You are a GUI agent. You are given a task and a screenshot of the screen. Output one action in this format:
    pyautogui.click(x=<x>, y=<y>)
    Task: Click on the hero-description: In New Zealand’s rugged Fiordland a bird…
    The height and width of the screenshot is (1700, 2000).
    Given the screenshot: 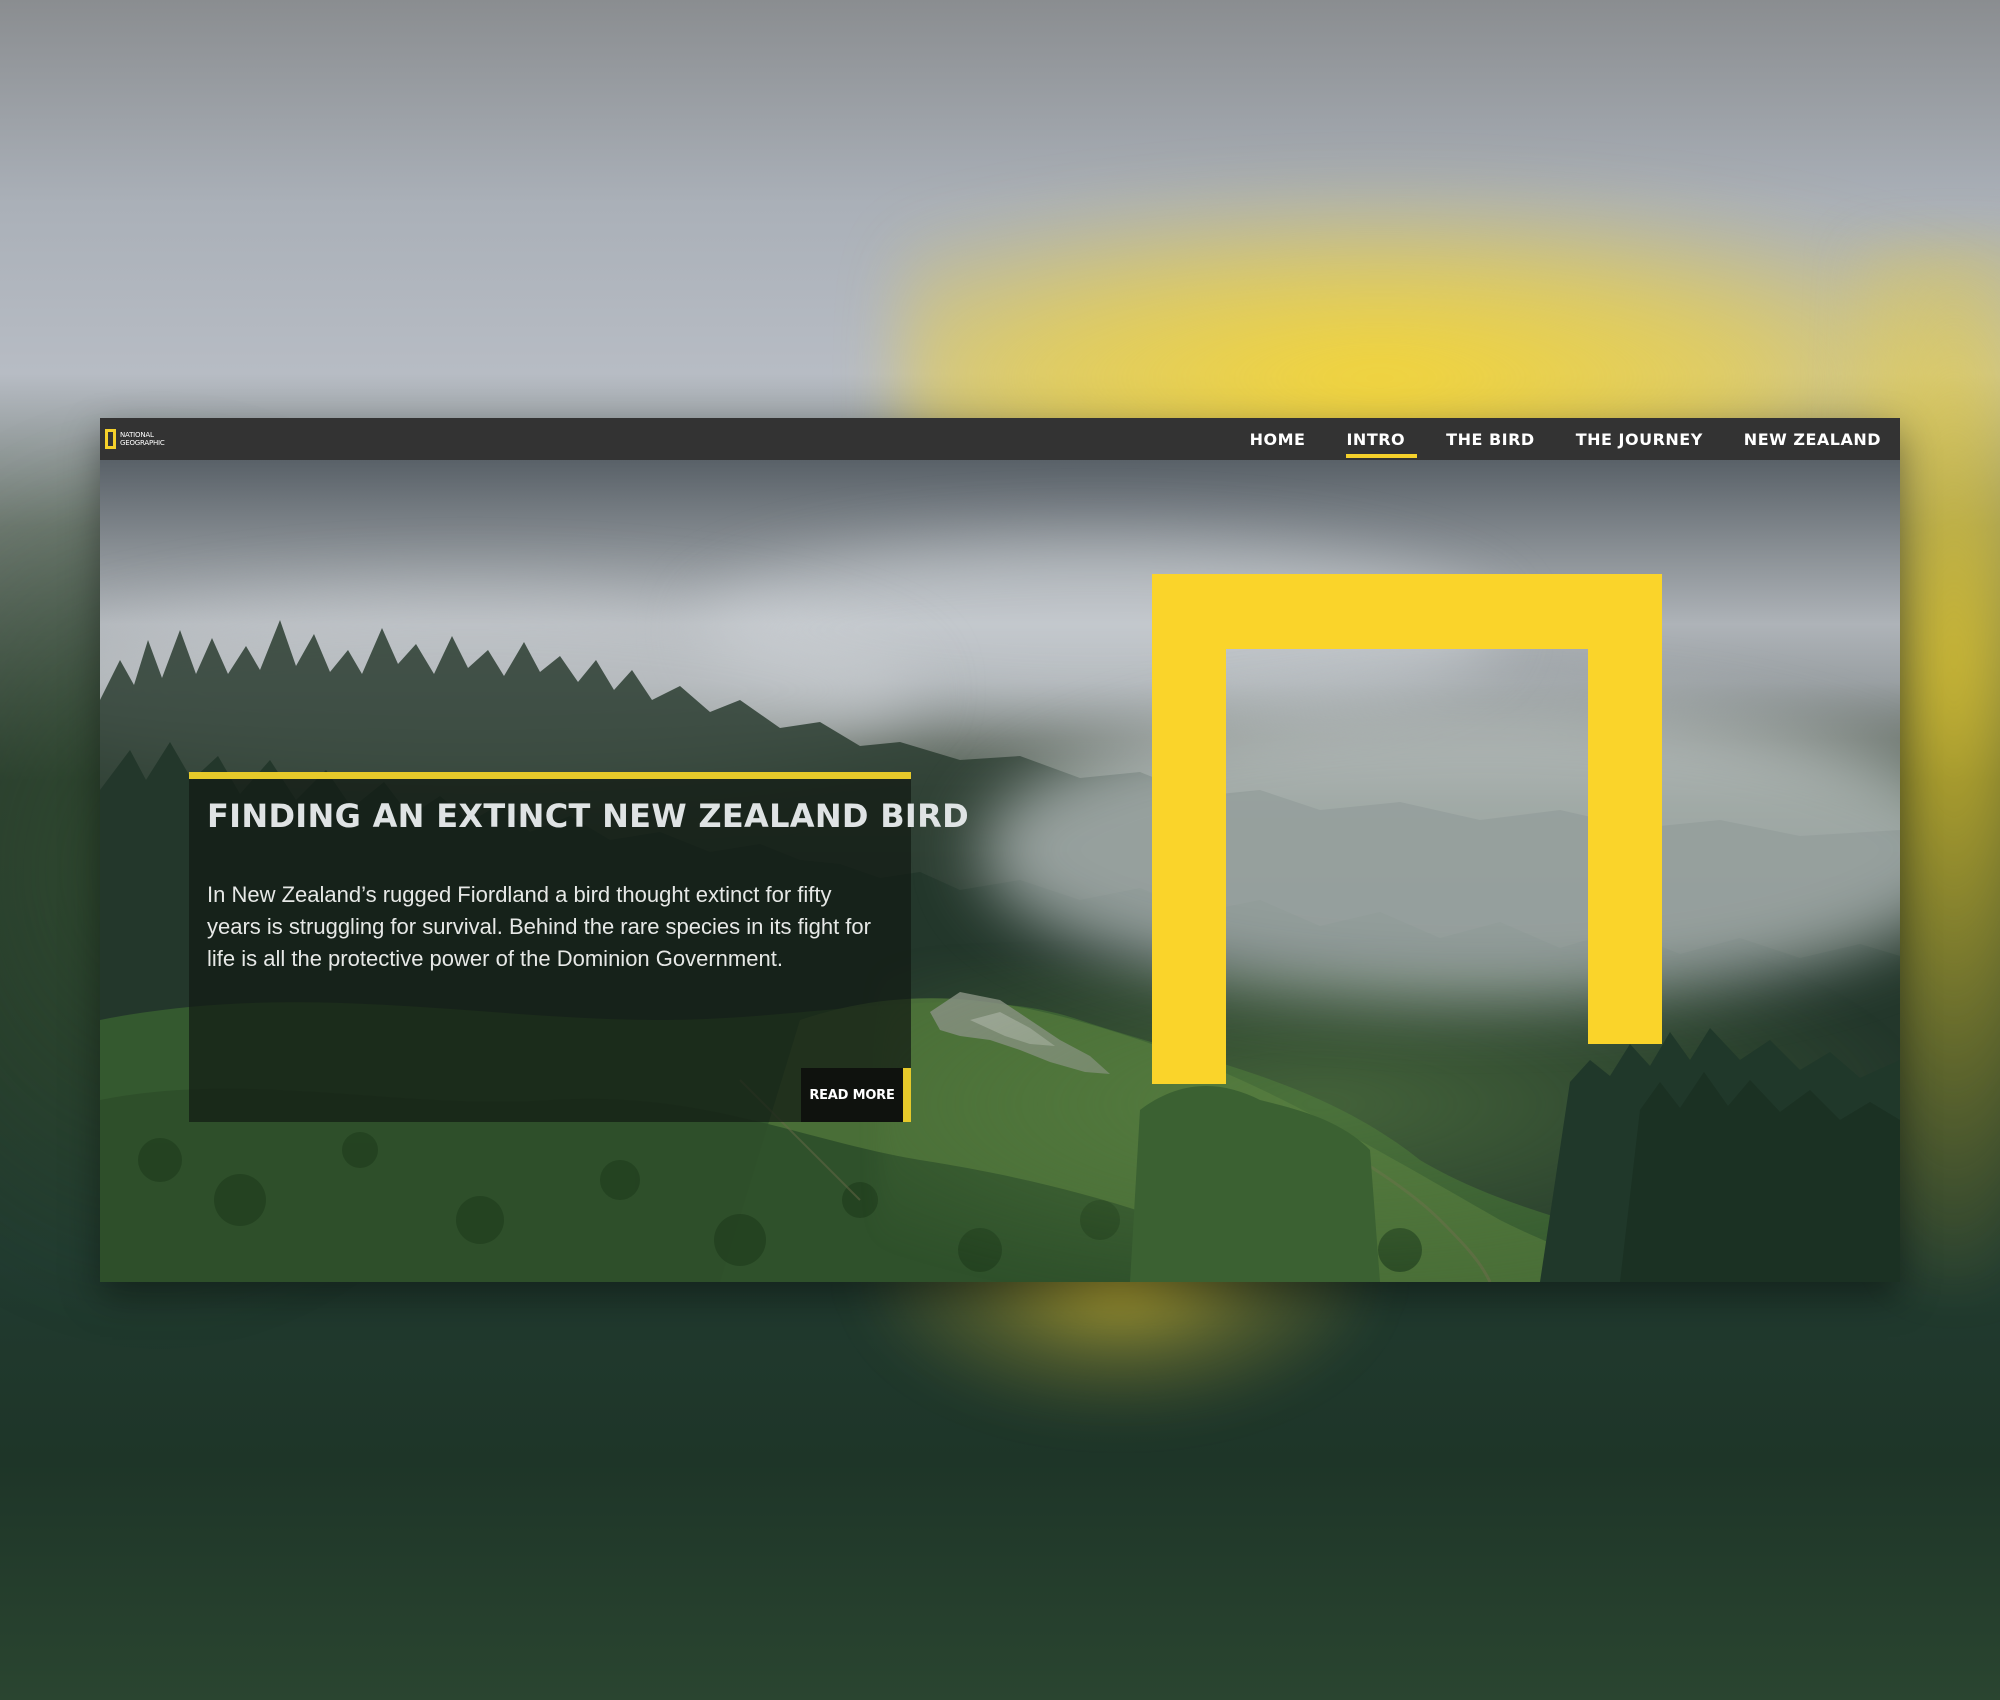 What is the action you would take?
    pyautogui.click(x=539, y=926)
    